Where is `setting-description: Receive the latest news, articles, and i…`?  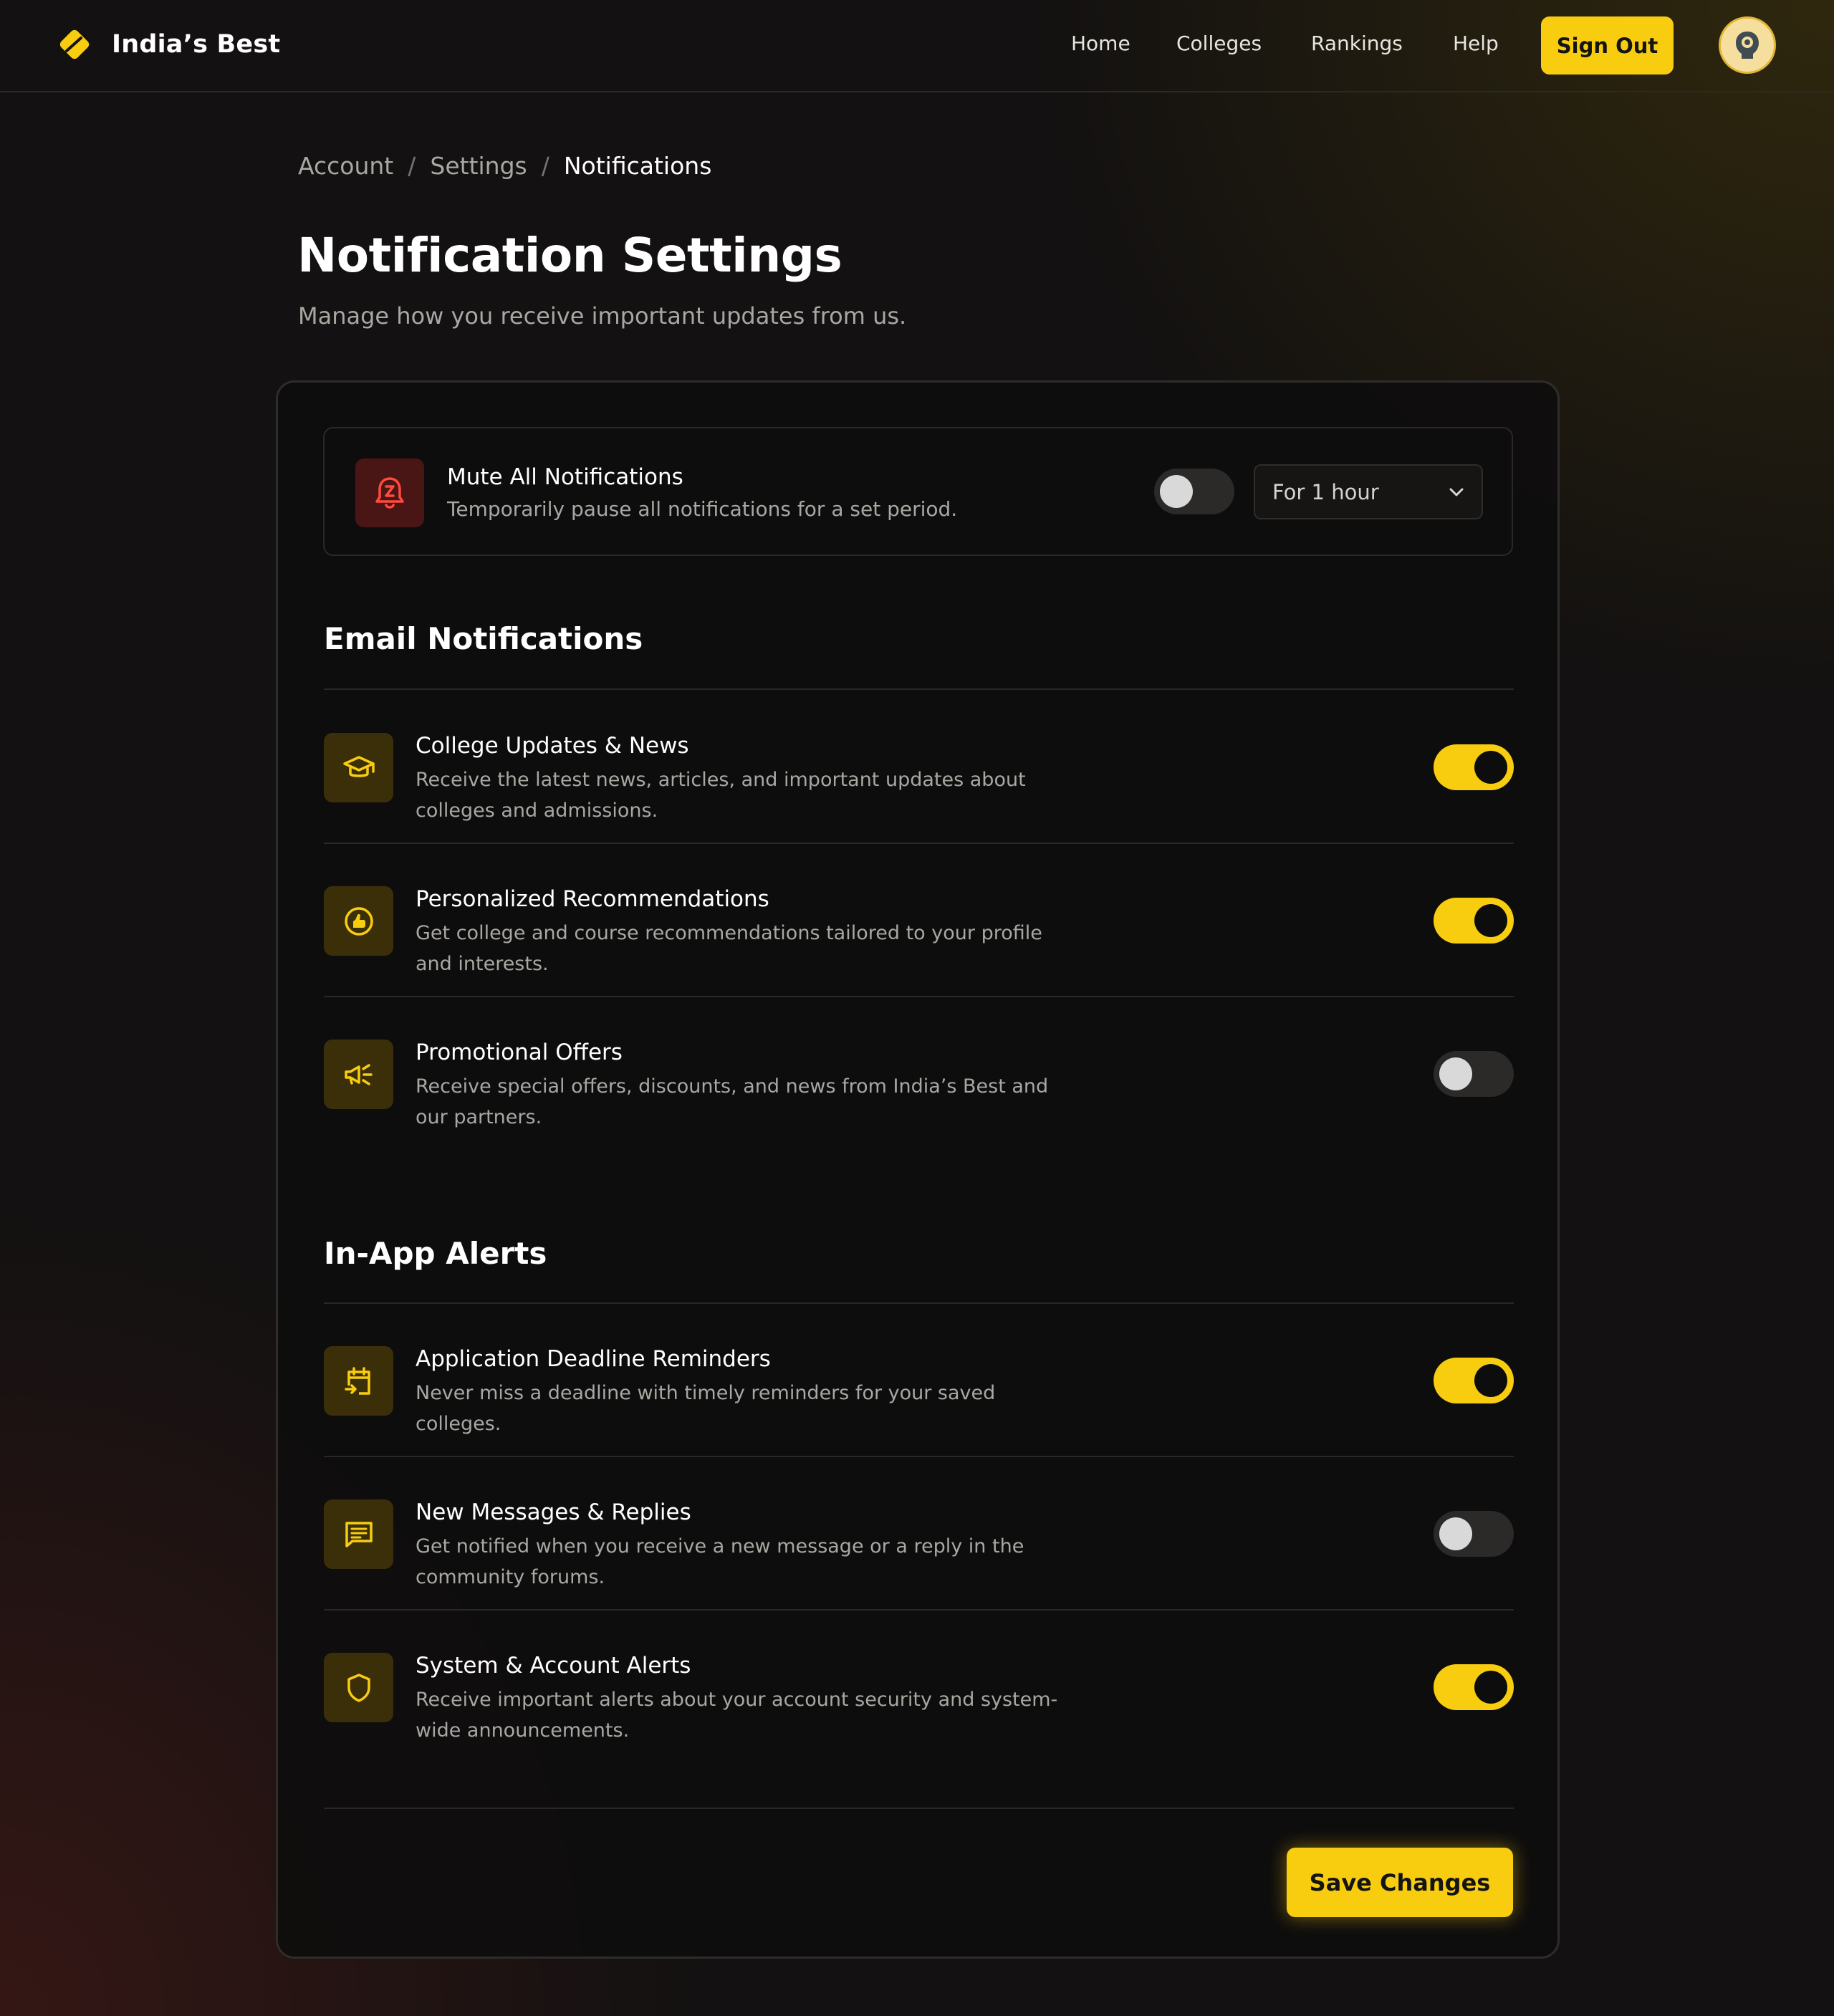
setting-description: Receive the latest news, articles, and i… is located at coordinates (721, 795).